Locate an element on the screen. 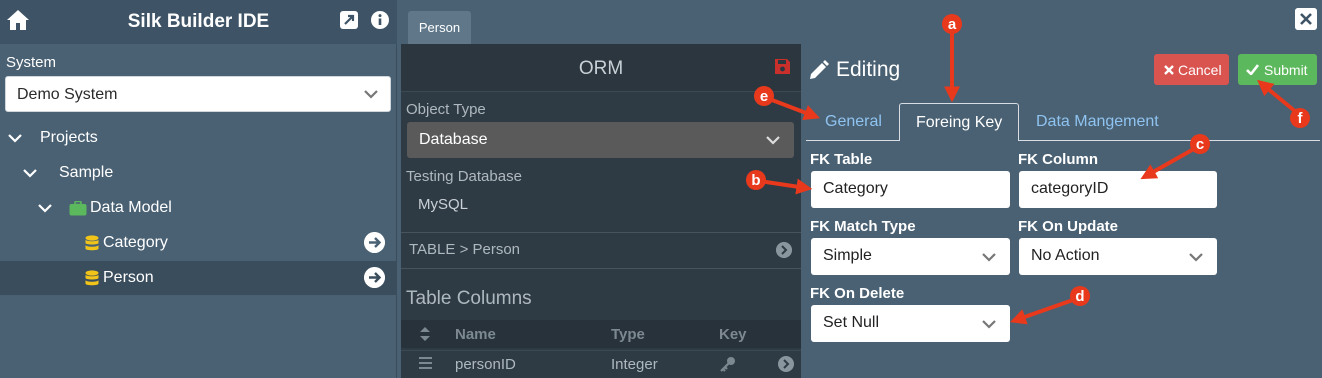 This screenshot has height=378, width=1322. app-title: Silk Builder IDE is located at coordinates (198, 21).